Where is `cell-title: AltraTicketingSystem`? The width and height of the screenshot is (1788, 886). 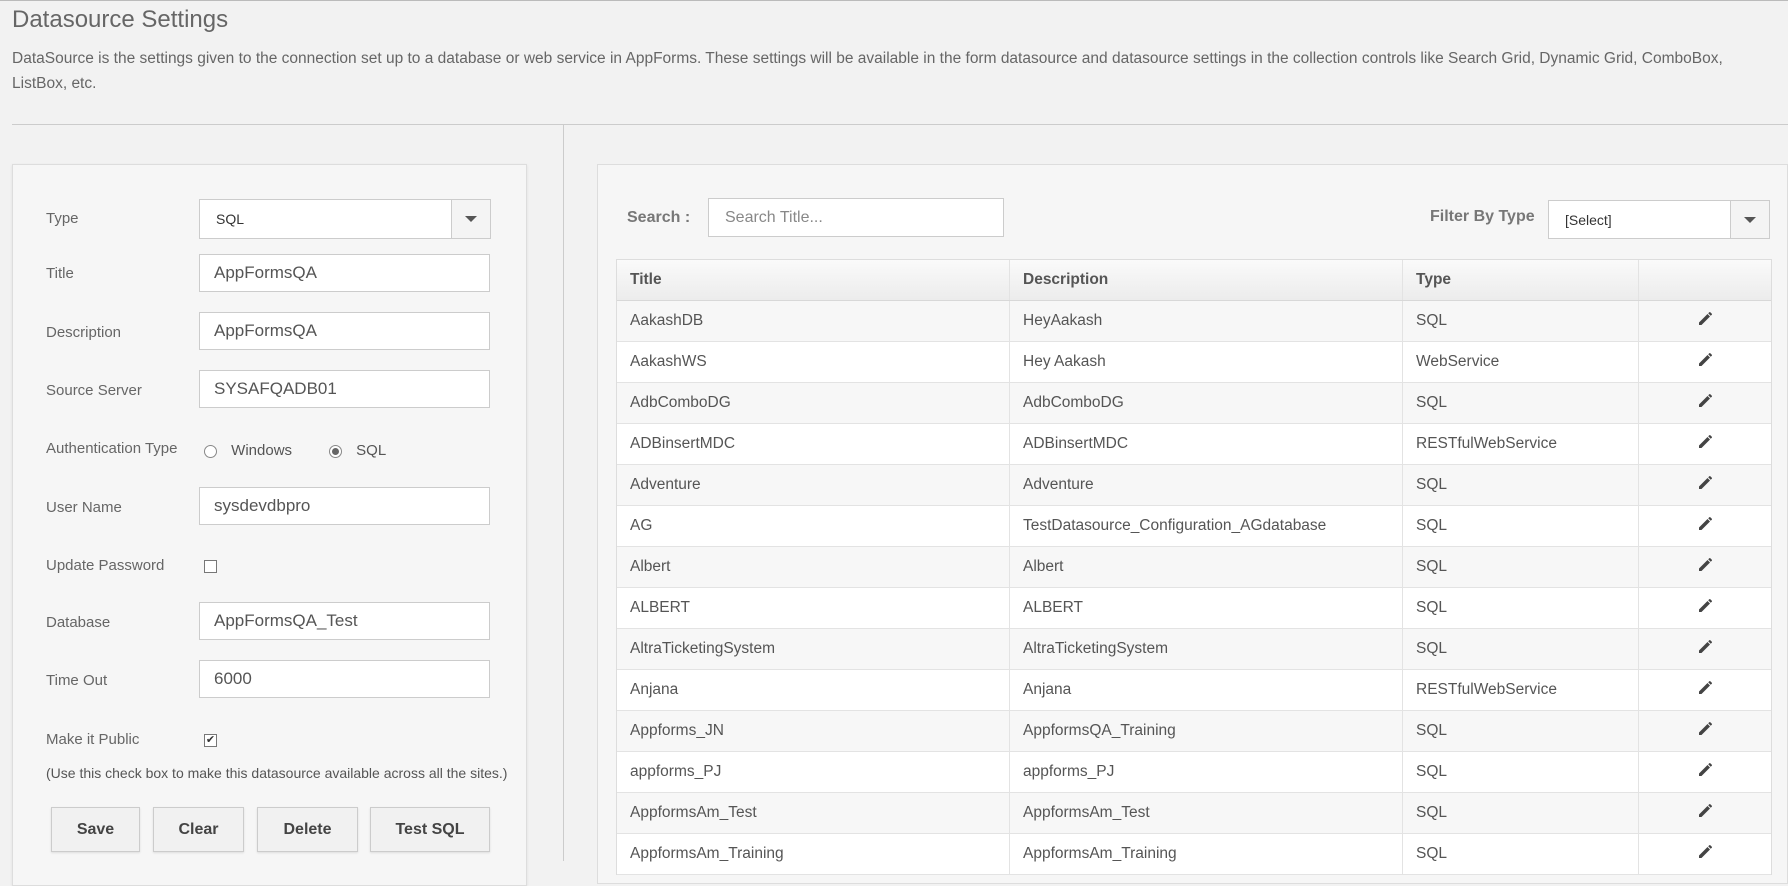 cell-title: AltraTicketingSystem is located at coordinates (813, 649).